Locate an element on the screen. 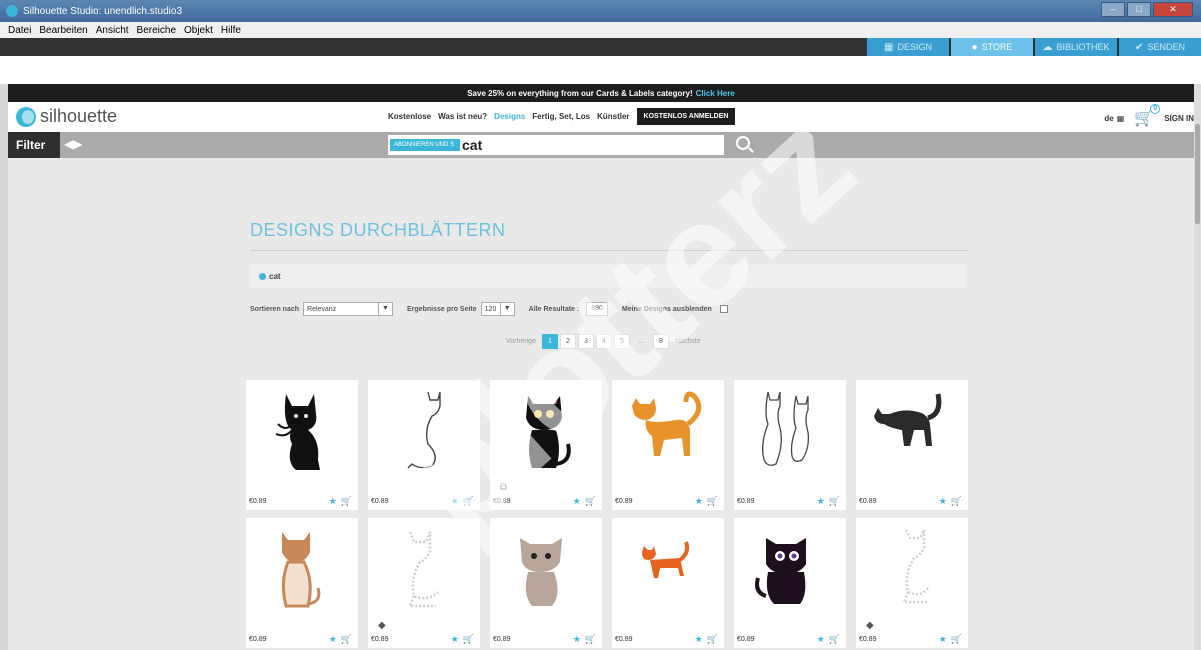  silhouette-icon: ● is located at coordinates (974, 47).